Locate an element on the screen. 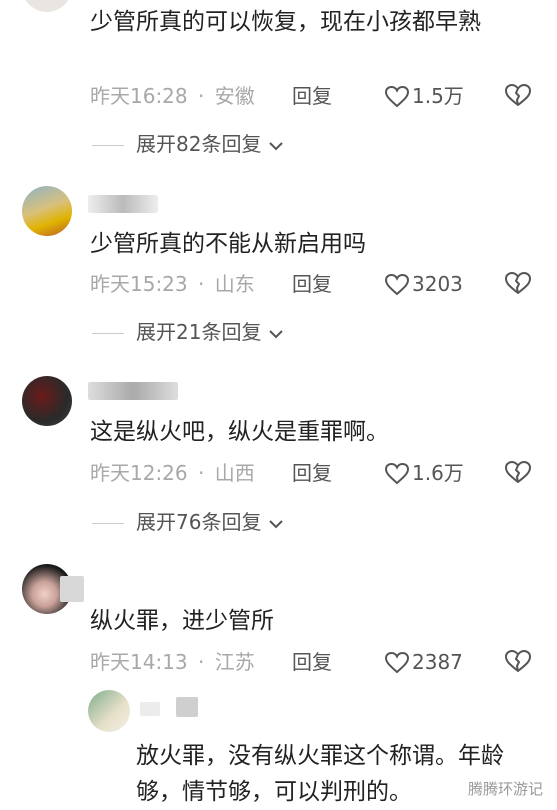 The image size is (557, 810). reply-avatar is located at coordinates (109, 711).